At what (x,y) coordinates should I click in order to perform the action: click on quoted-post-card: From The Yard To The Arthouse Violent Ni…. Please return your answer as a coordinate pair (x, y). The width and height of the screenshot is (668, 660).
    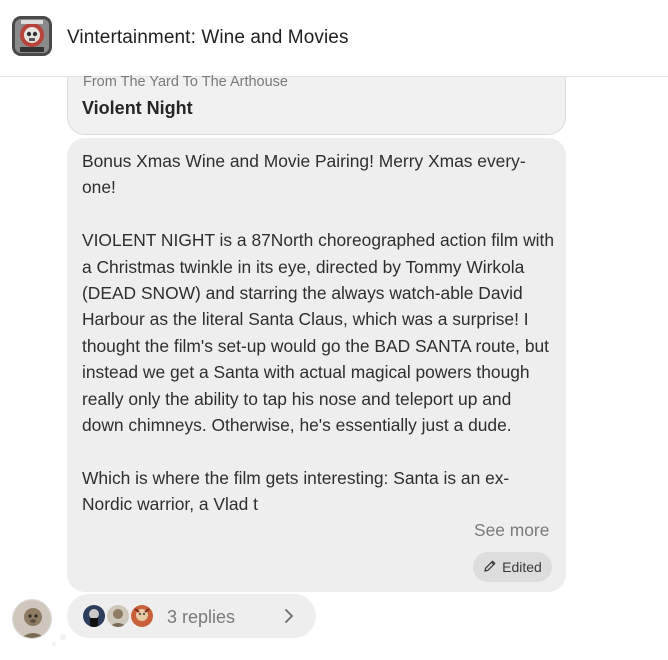
    Looking at the image, I should click on (316, 104).